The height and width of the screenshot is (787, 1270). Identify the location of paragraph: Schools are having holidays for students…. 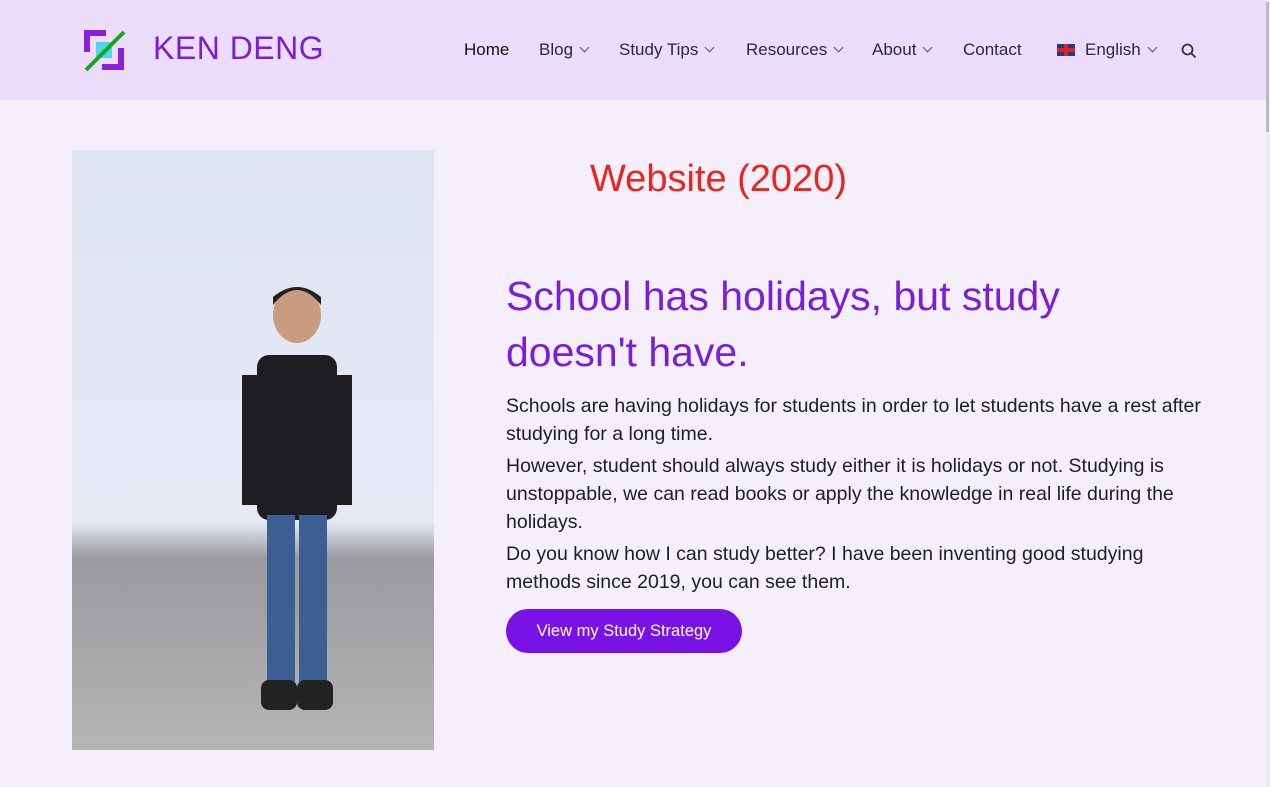
(853, 420).